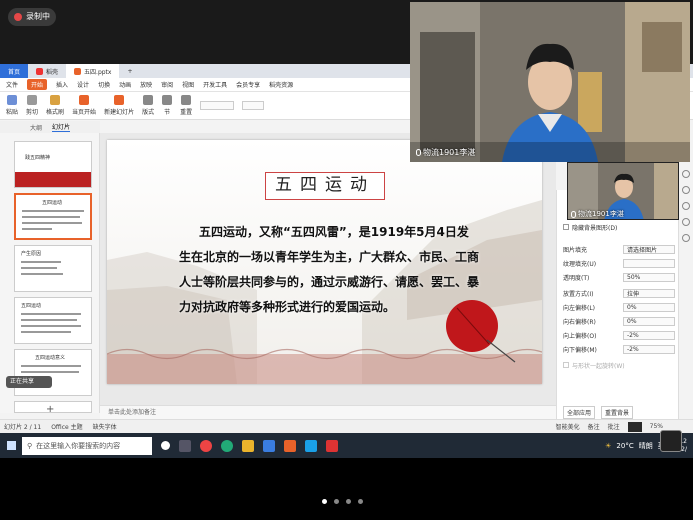  What do you see at coordinates (311, 445) in the screenshot?
I see `meeting-app-icon` at bounding box center [311, 445].